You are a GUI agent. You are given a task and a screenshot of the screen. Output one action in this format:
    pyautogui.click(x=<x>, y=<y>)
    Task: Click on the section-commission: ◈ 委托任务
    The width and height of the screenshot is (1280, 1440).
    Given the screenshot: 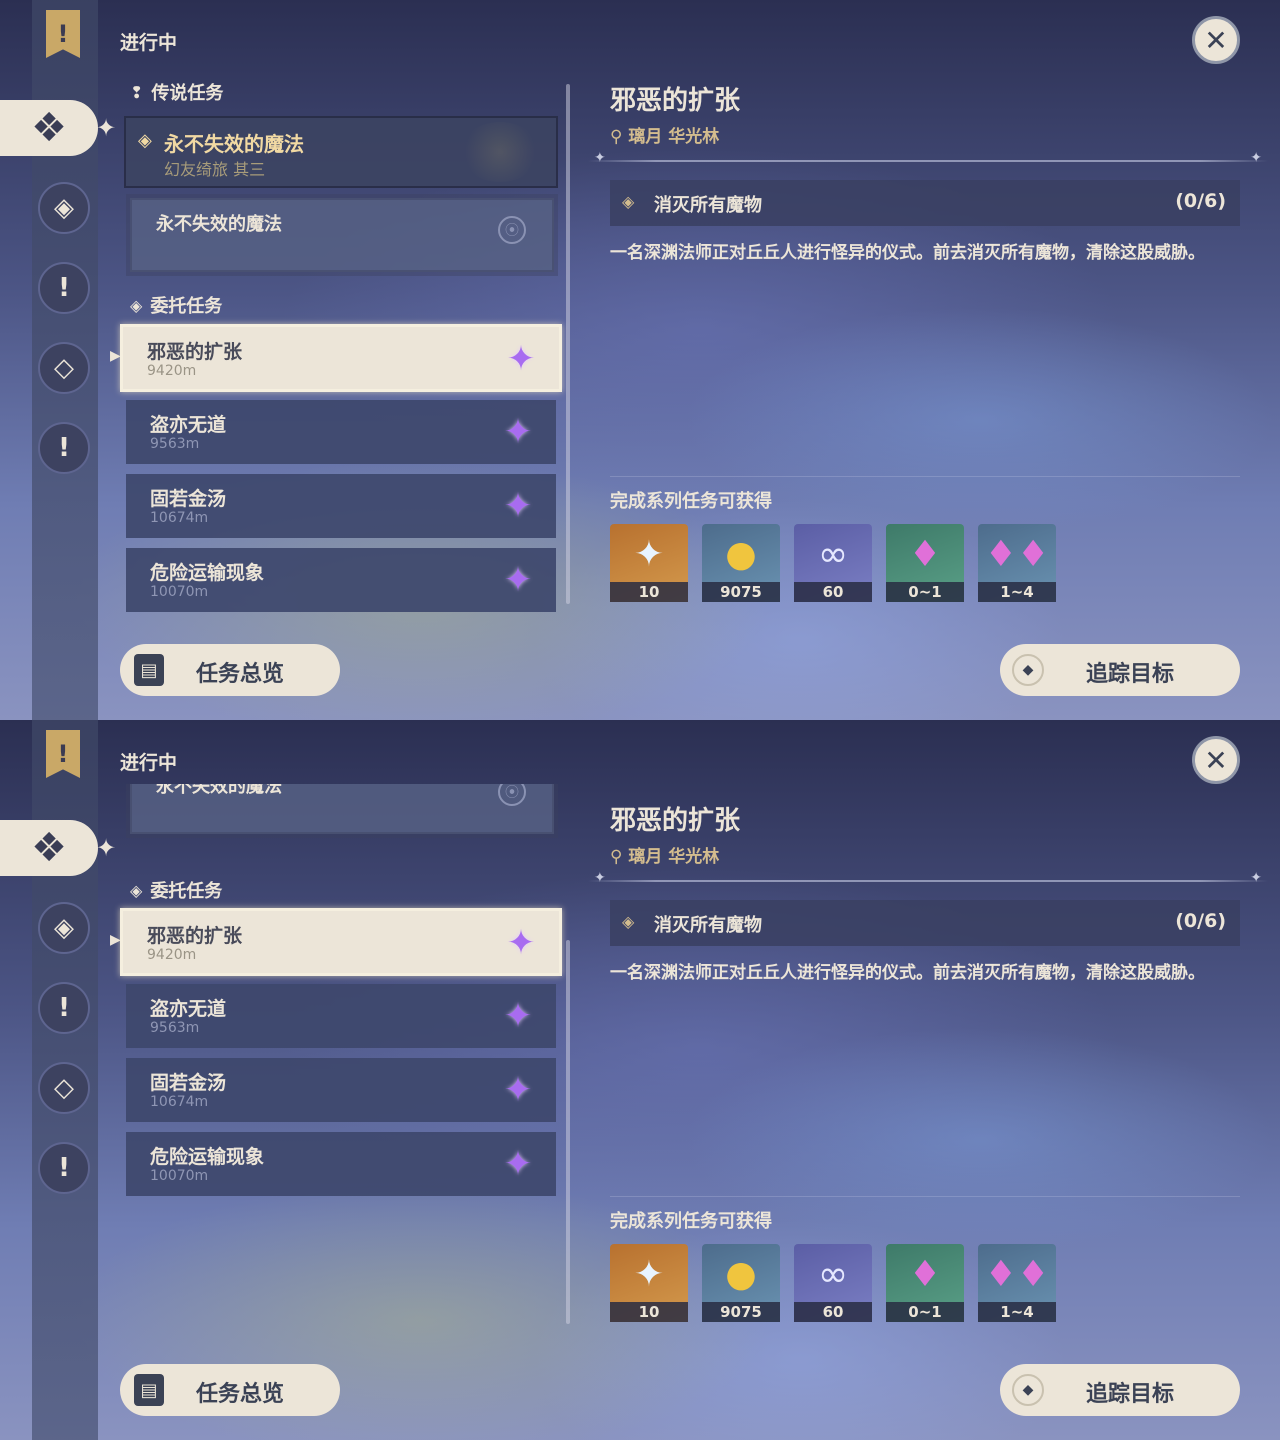 What is the action you would take?
    pyautogui.click(x=176, y=890)
    